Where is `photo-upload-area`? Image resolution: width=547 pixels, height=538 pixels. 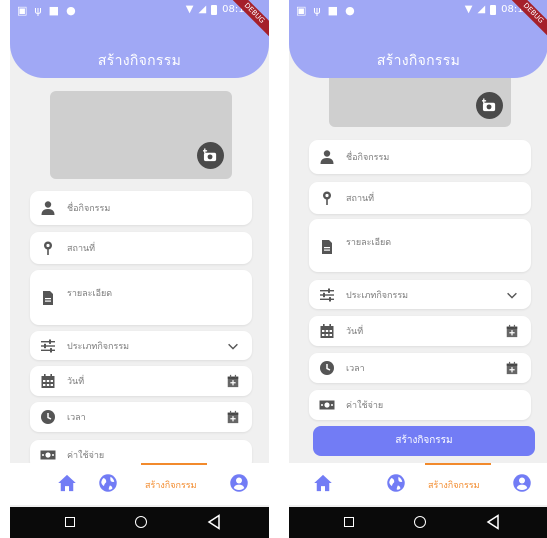 photo-upload-area is located at coordinates (141, 135).